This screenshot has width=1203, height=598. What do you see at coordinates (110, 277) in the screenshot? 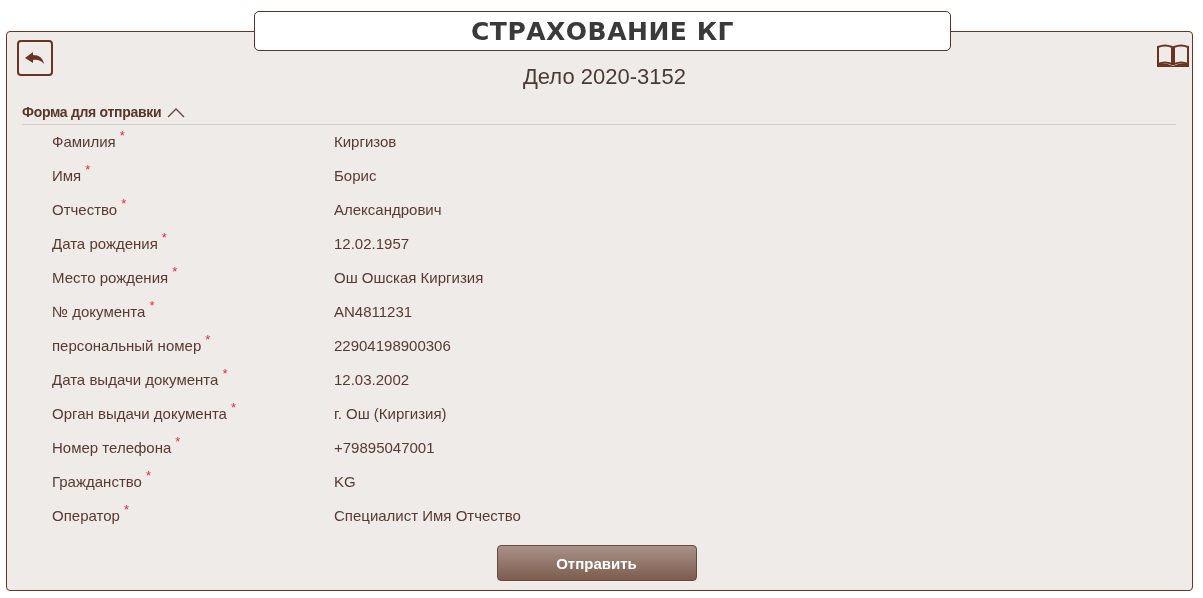
I see `field-label: Место рождения` at bounding box center [110, 277].